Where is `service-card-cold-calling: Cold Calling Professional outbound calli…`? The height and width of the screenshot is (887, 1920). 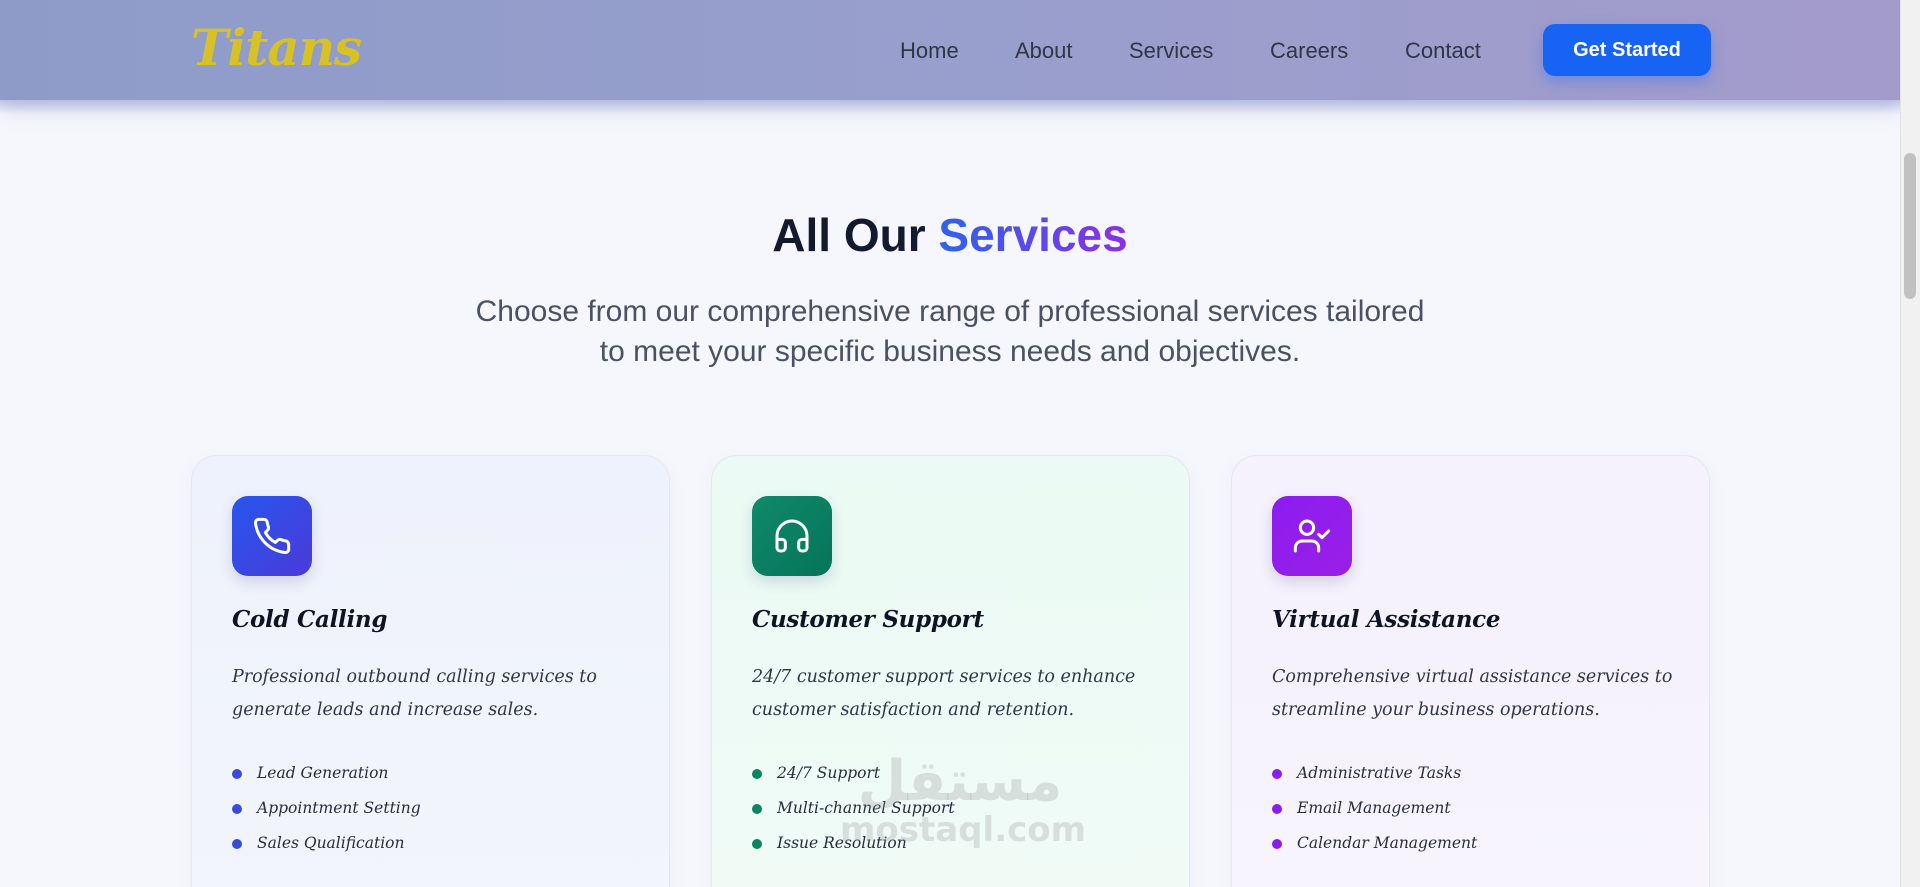 service-card-cold-calling: Cold Calling Professional outbound calli… is located at coordinates (430, 671).